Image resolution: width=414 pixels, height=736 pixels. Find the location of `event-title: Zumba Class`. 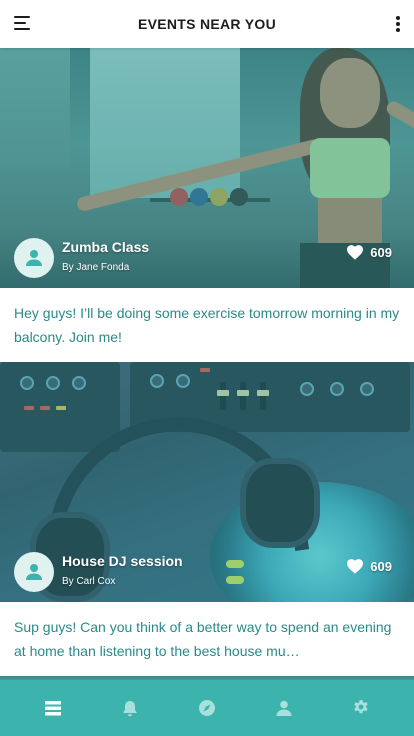

event-title: Zumba Class is located at coordinates (105, 247).